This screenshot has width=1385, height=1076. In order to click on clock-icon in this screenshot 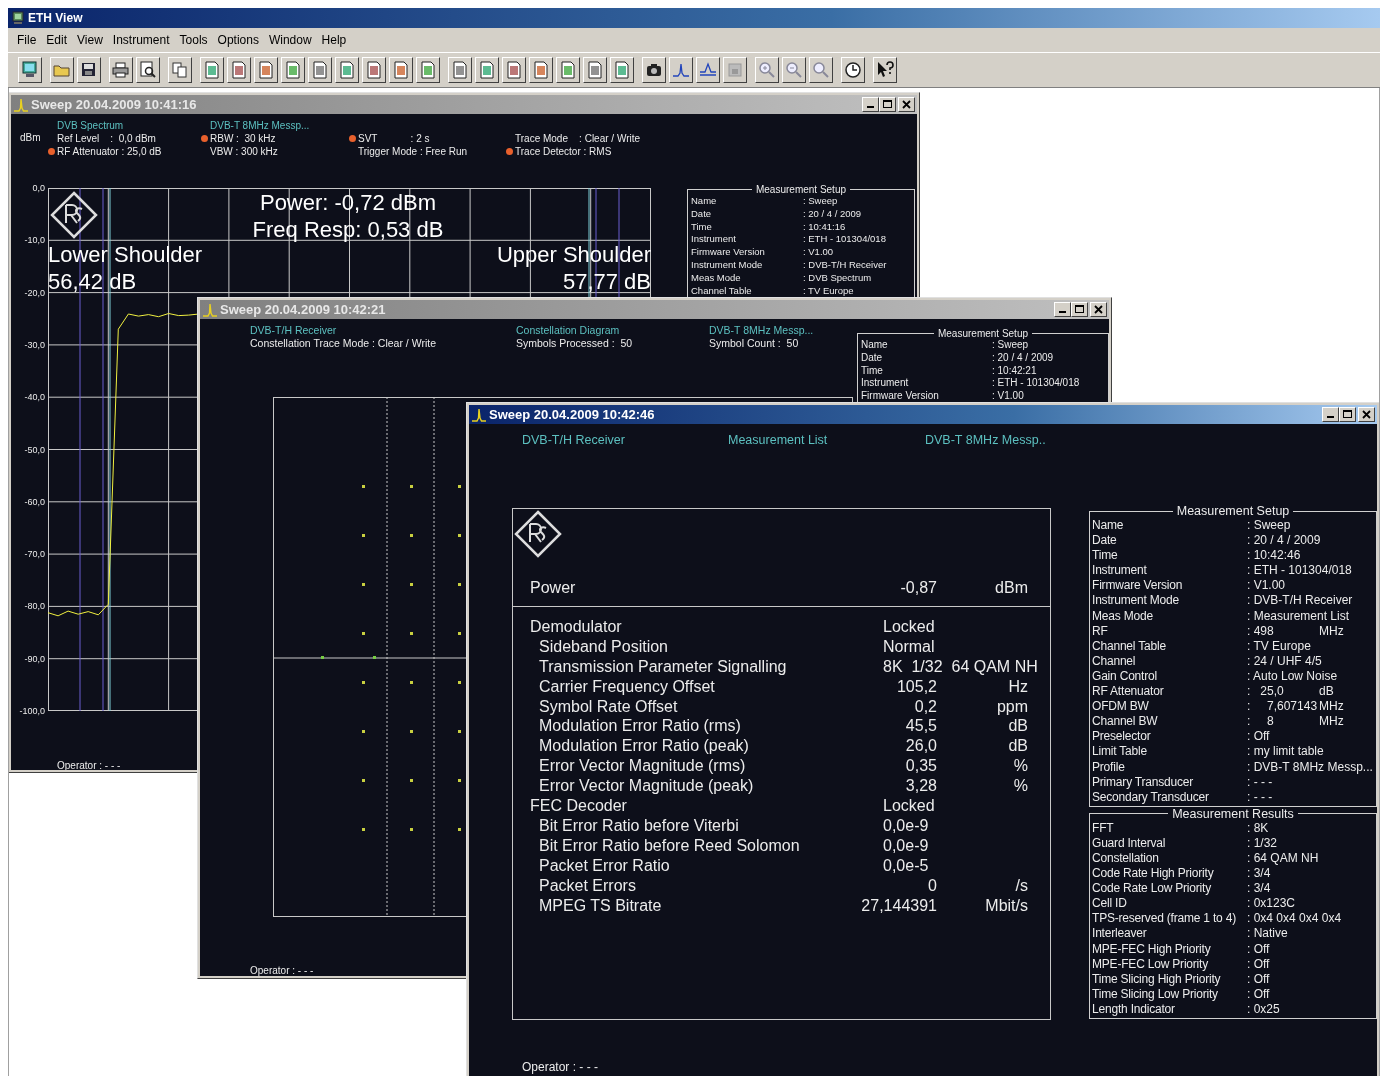, I will do `click(853, 70)`.